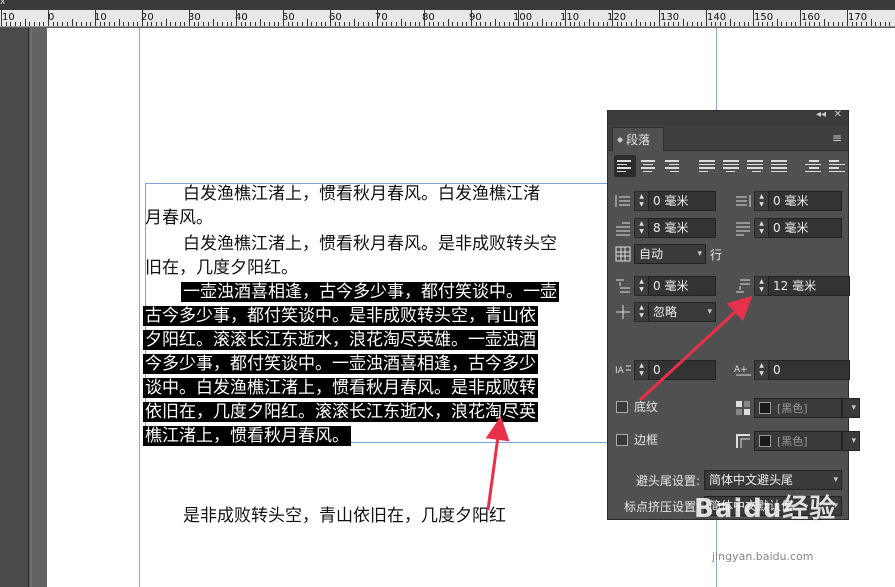  What do you see at coordinates (765, 509) in the screenshot?
I see `watermark-logo: Baidu经验` at bounding box center [765, 509].